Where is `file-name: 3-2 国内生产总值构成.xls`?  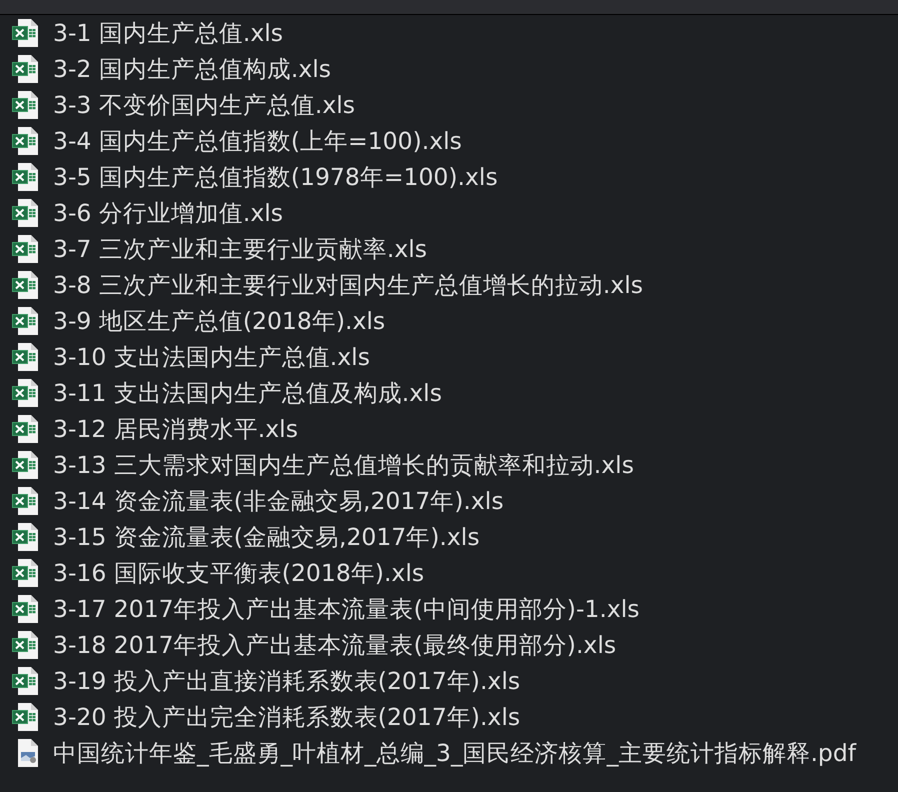
file-name: 3-2 国内生产总值构成.xls is located at coordinates (192, 69).